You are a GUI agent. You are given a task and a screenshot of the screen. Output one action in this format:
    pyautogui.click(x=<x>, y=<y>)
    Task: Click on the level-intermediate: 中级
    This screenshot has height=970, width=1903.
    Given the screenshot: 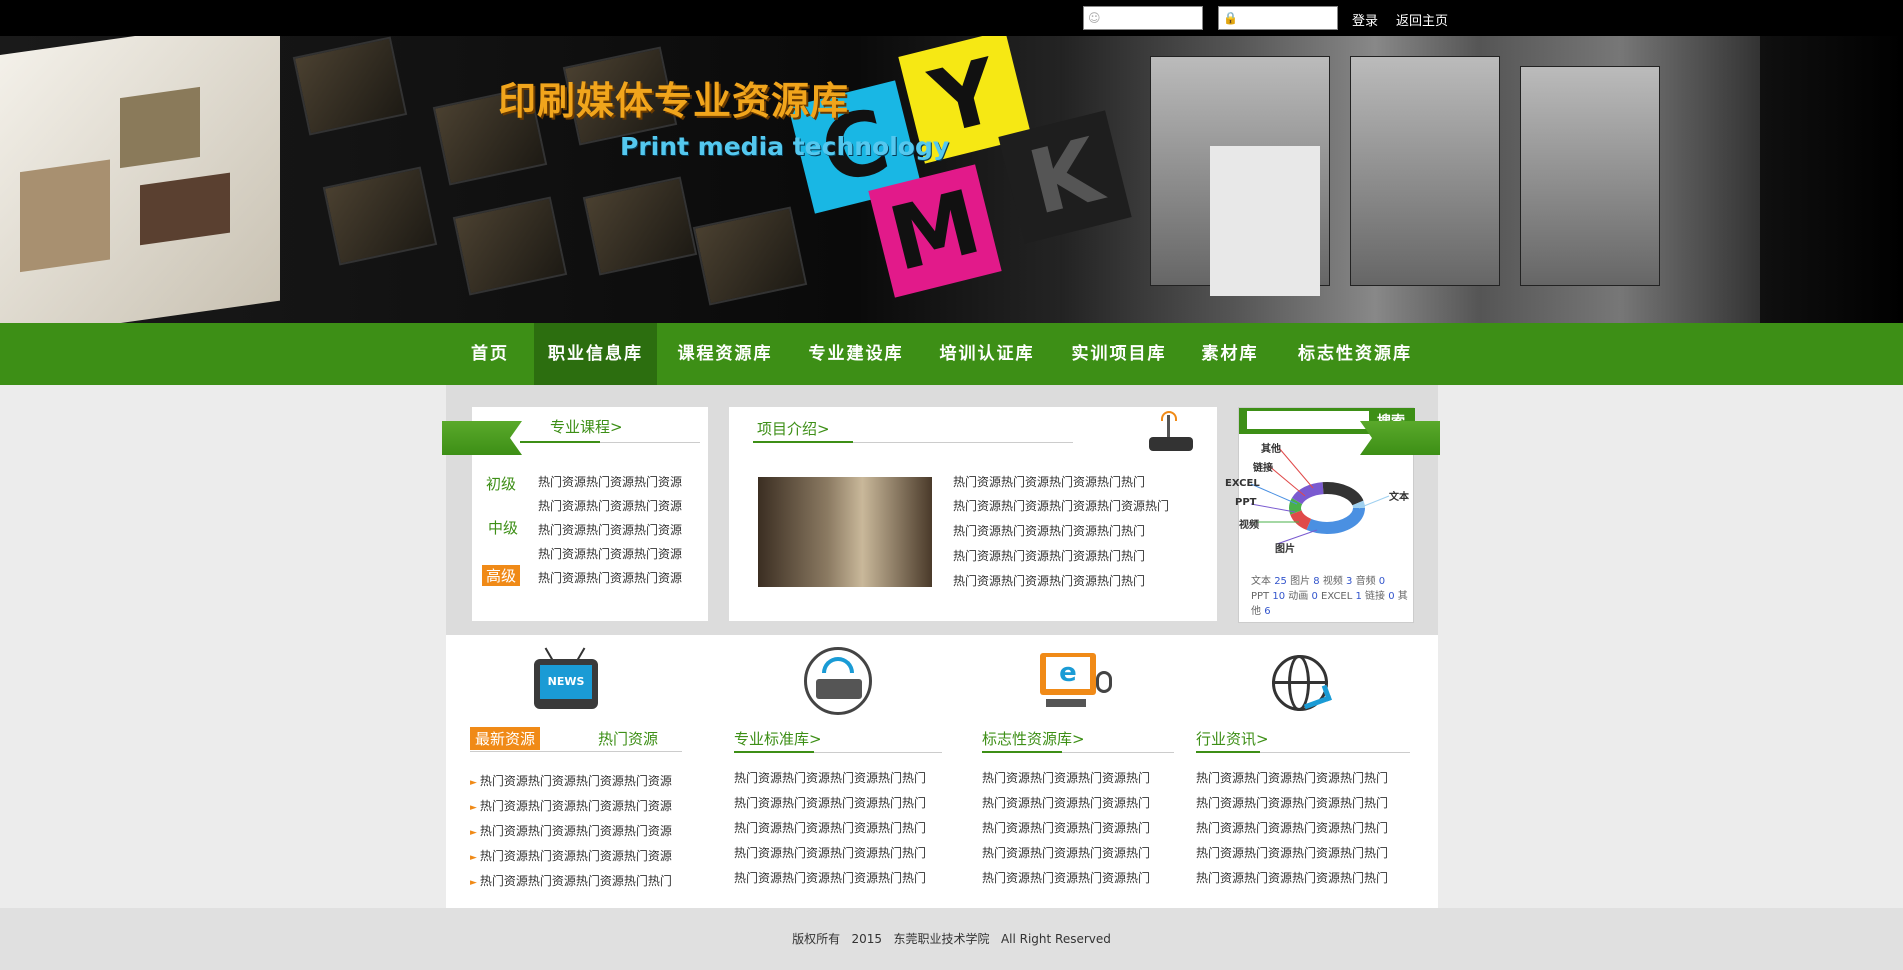 What is the action you would take?
    pyautogui.click(x=503, y=527)
    